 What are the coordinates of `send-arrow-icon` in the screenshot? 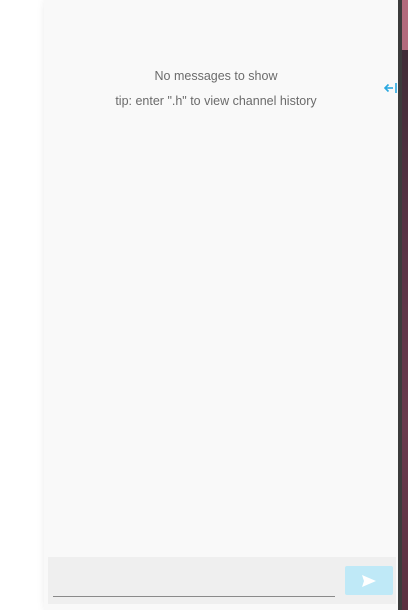 It's located at (369, 580).